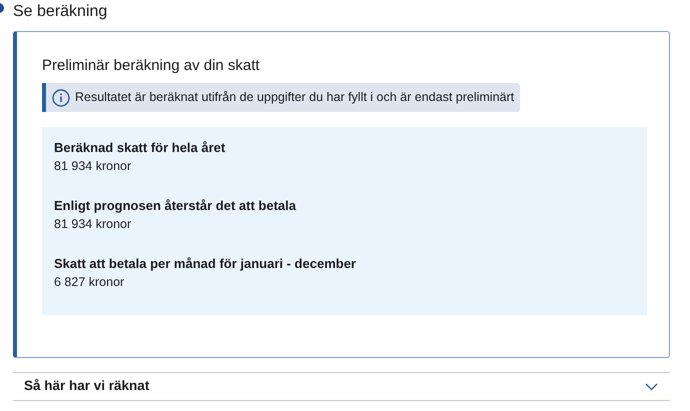  Describe the element at coordinates (341, 386) in the screenshot. I see `accordion-header: Så här har vi räknat` at that location.